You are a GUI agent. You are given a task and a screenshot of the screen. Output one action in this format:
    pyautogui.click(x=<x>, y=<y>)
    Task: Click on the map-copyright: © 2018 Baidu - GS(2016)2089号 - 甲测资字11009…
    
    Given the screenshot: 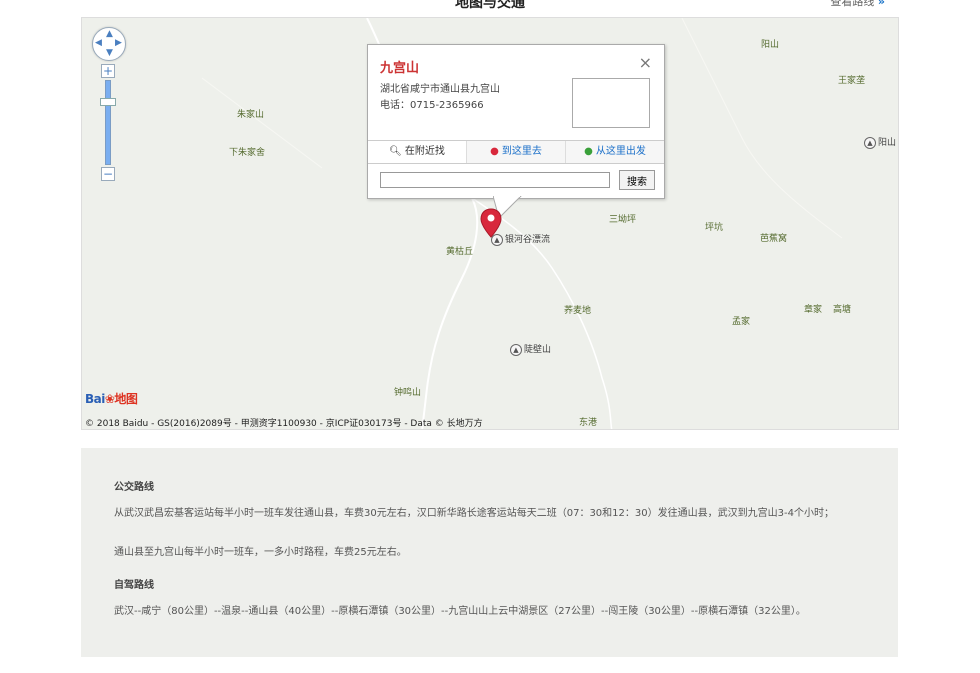 What is the action you would take?
    pyautogui.click(x=284, y=424)
    